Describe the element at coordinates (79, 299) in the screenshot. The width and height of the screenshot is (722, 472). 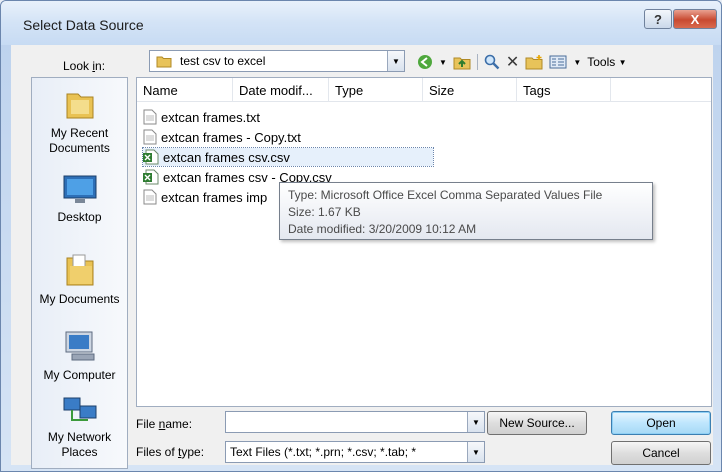
I see `place-label: My Documents` at that location.